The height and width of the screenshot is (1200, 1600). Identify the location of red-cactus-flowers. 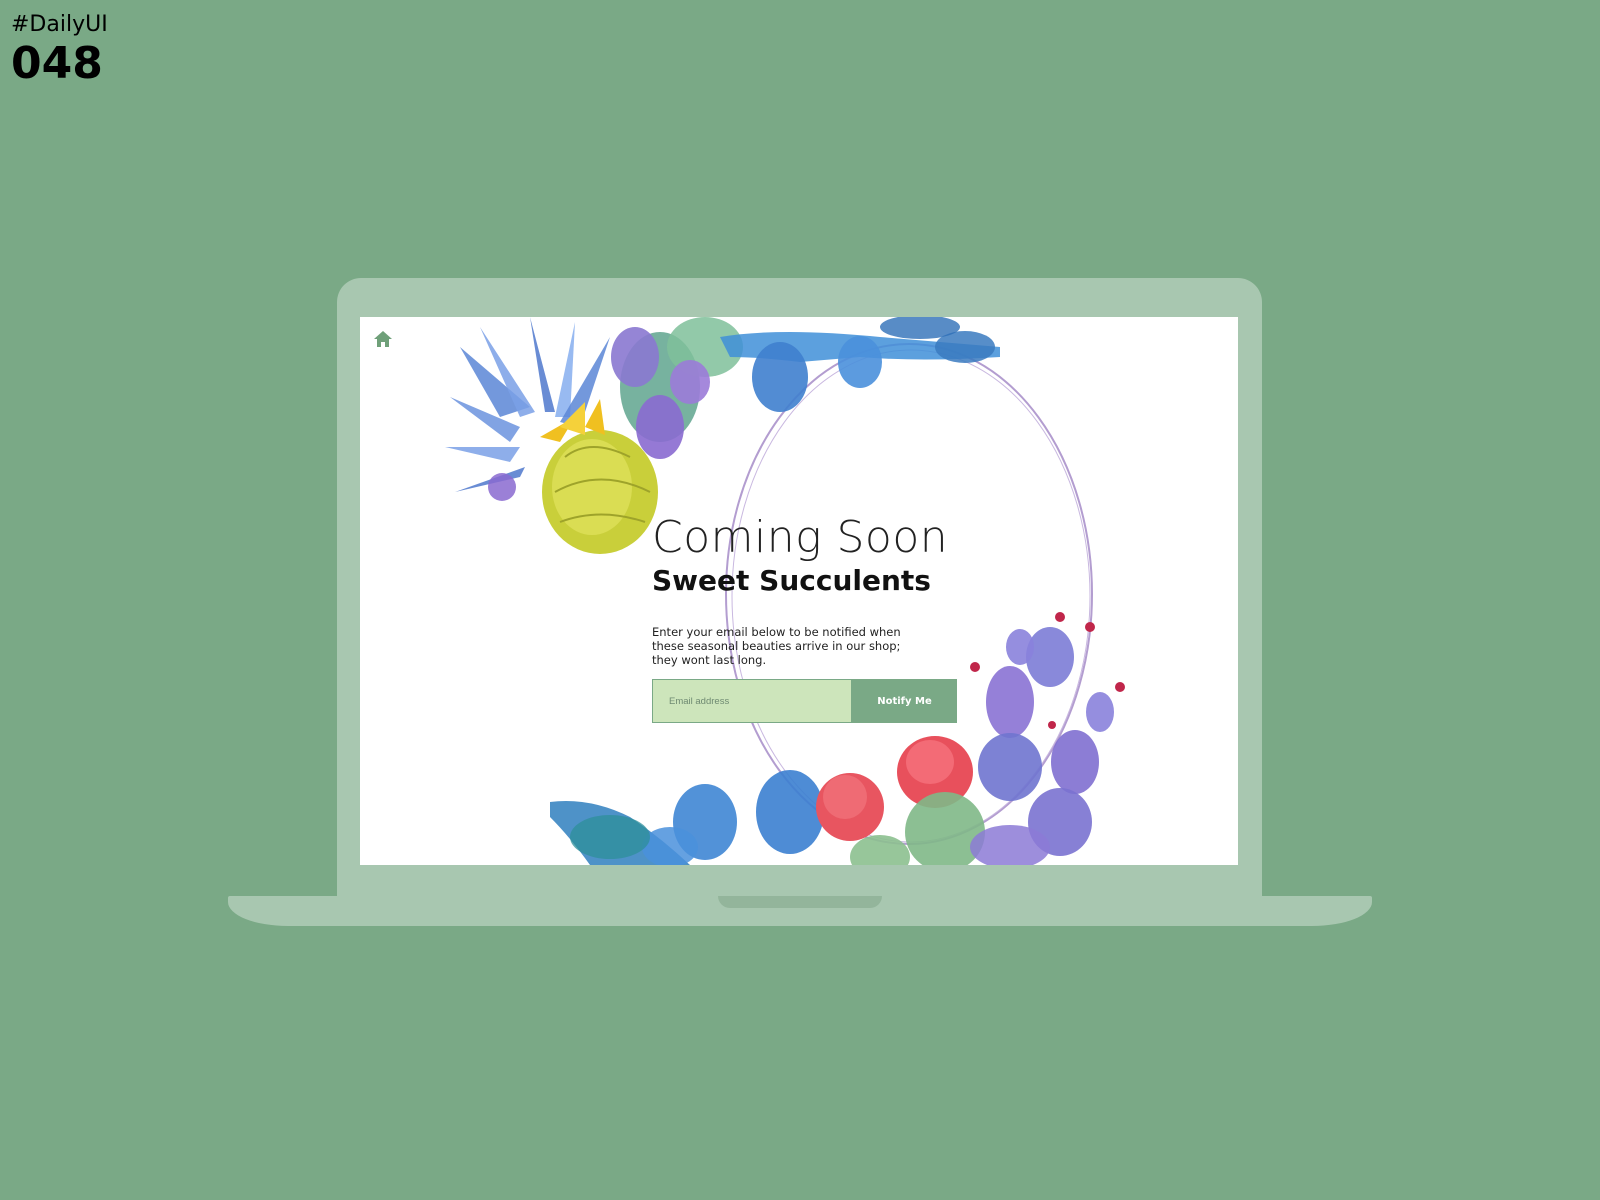
(900, 800).